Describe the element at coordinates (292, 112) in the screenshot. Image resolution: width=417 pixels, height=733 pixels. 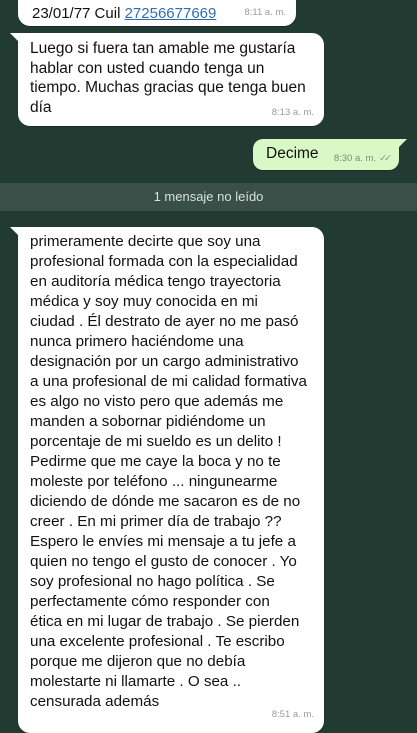
I see `message-time: 8:13 a. m.` at that location.